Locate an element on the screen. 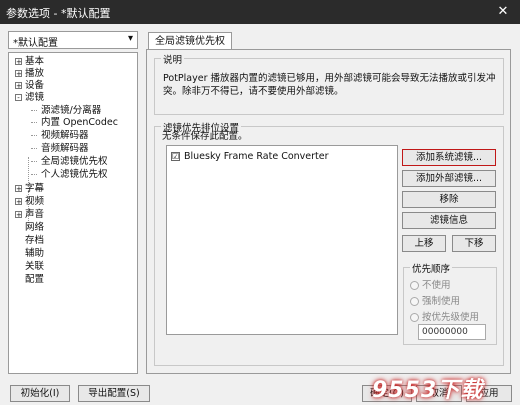 This screenshot has height=405, width=520. priority-note: 无条件保存此配置。 is located at coordinates (205, 136).